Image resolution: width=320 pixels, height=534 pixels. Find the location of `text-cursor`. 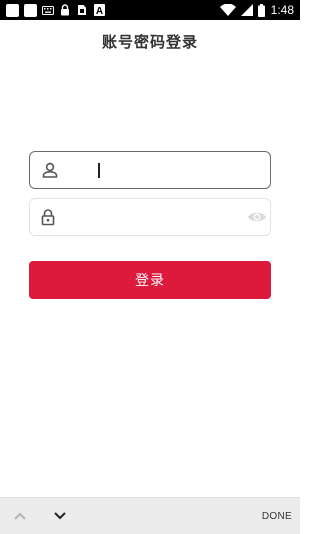

text-cursor is located at coordinates (99, 170).